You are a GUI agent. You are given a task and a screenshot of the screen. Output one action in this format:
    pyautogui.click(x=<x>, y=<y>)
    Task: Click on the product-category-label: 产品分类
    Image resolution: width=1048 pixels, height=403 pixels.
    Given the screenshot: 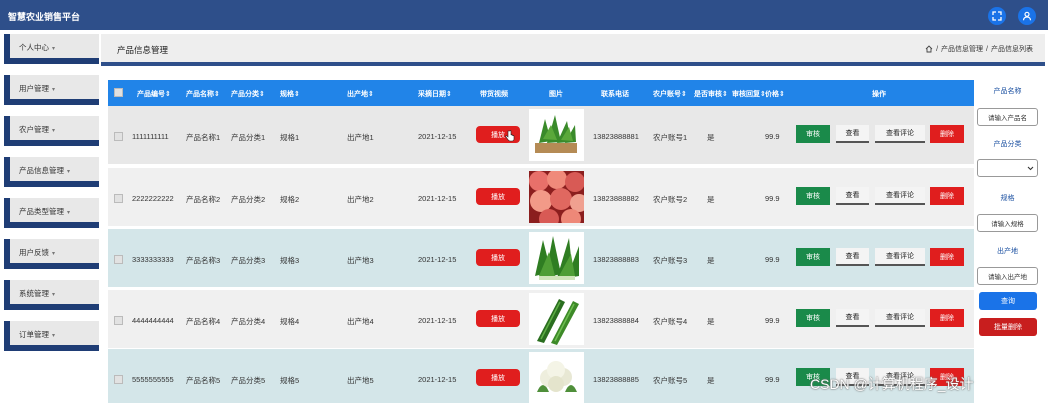 What is the action you would take?
    pyautogui.click(x=1007, y=144)
    